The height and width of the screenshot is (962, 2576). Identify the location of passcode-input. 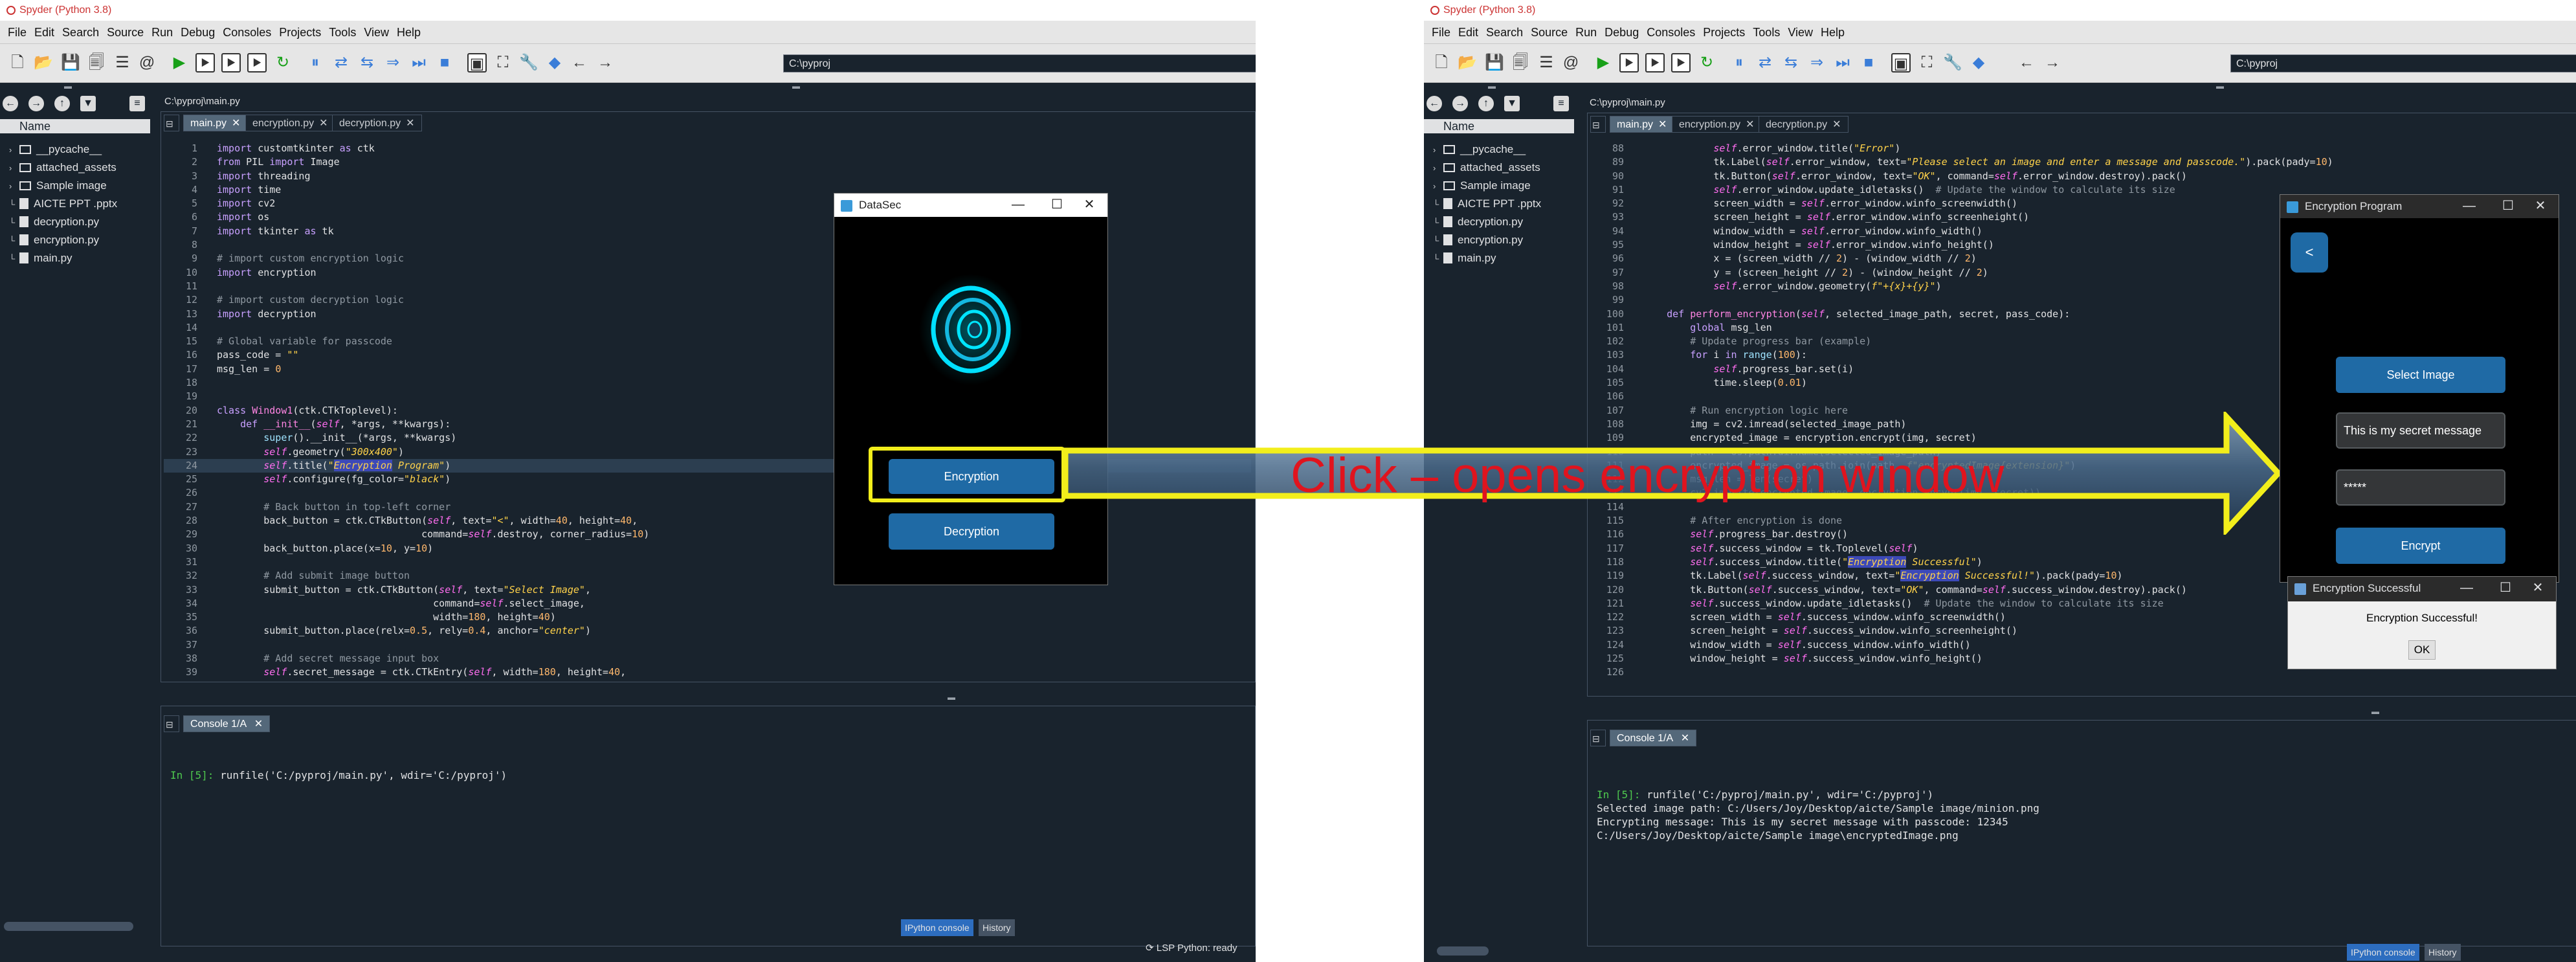
(2420, 487).